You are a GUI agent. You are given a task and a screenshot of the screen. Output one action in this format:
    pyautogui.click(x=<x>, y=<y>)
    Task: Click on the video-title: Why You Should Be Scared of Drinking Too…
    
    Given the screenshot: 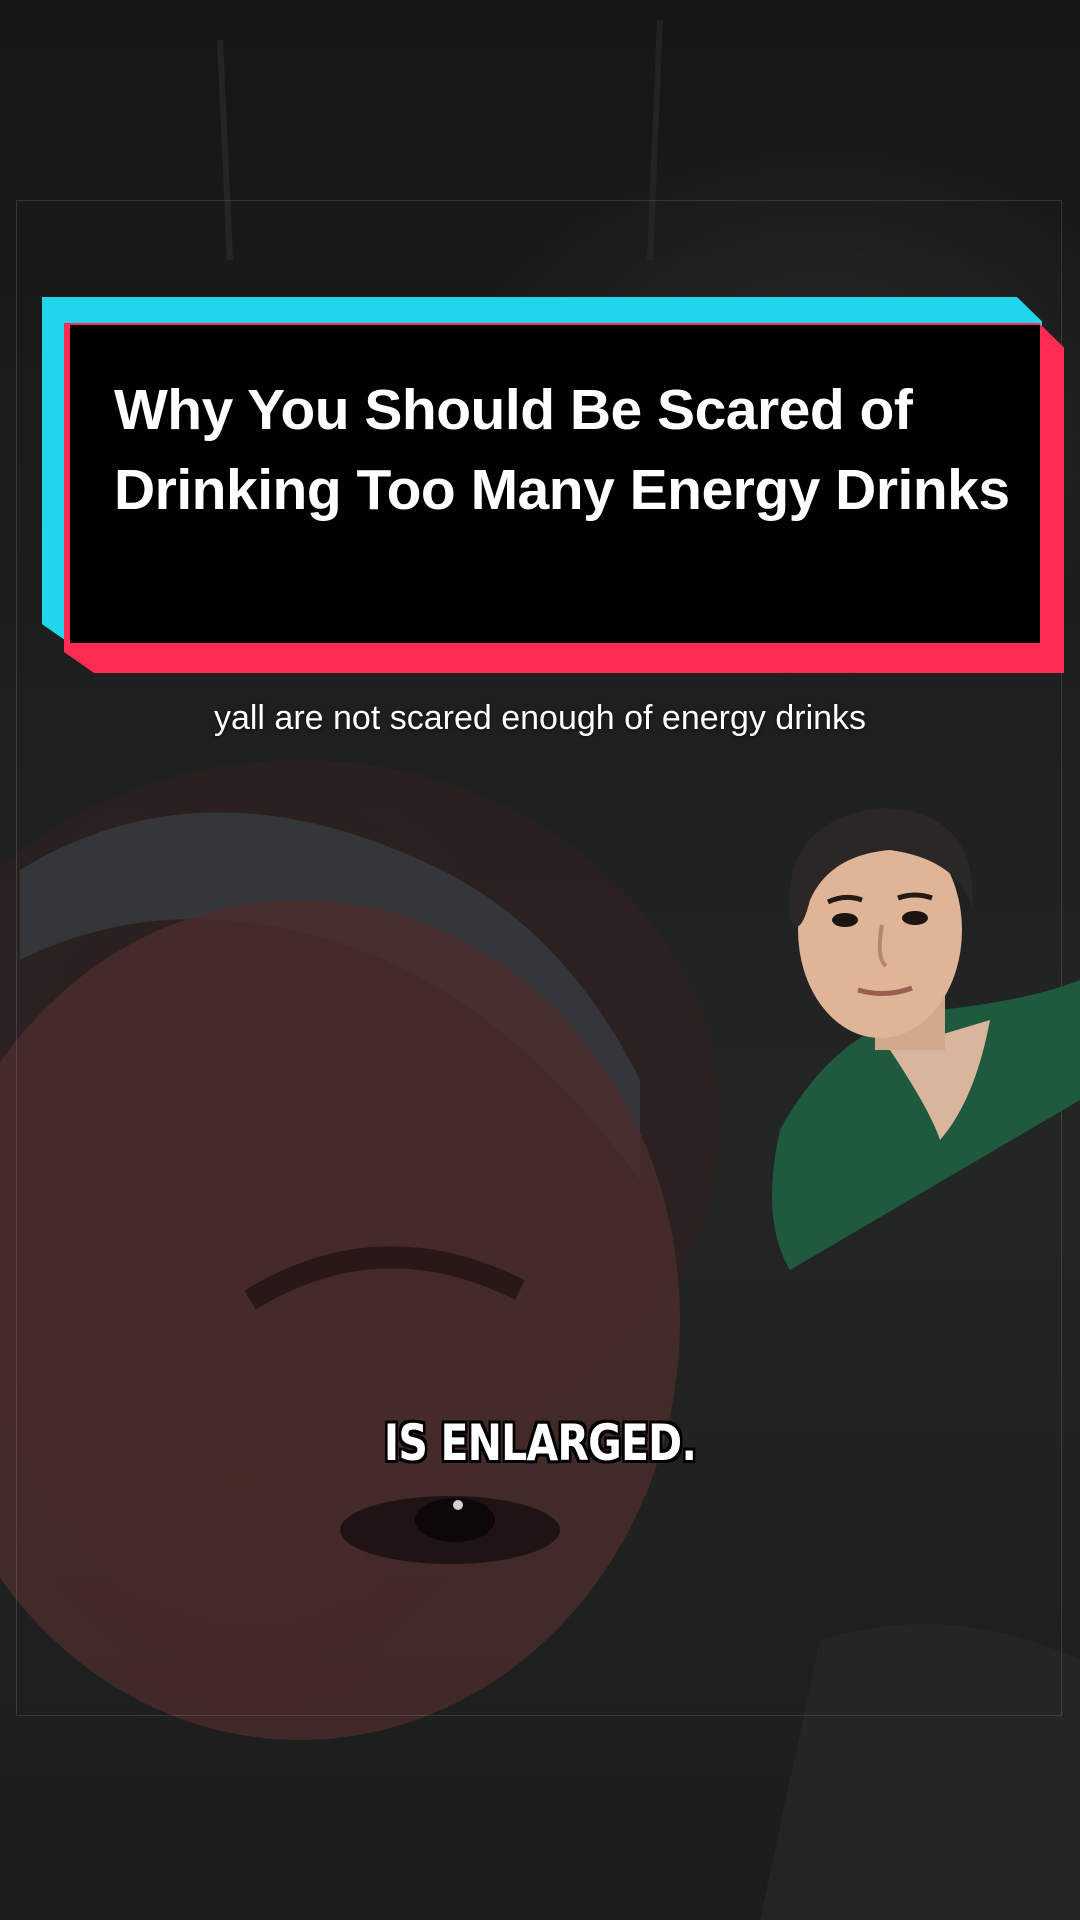 What is the action you would take?
    pyautogui.click(x=562, y=450)
    